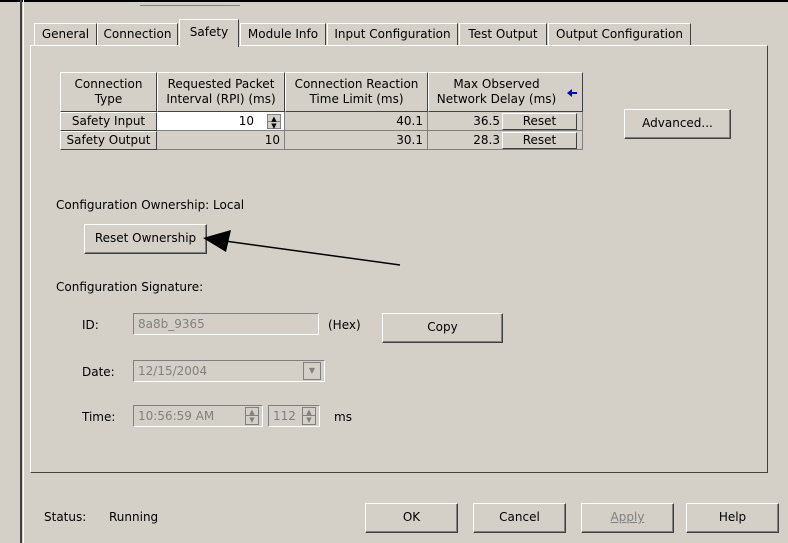 This screenshot has height=543, width=788. I want to click on tab-input-configuration: Input Configuration, so click(392, 34).